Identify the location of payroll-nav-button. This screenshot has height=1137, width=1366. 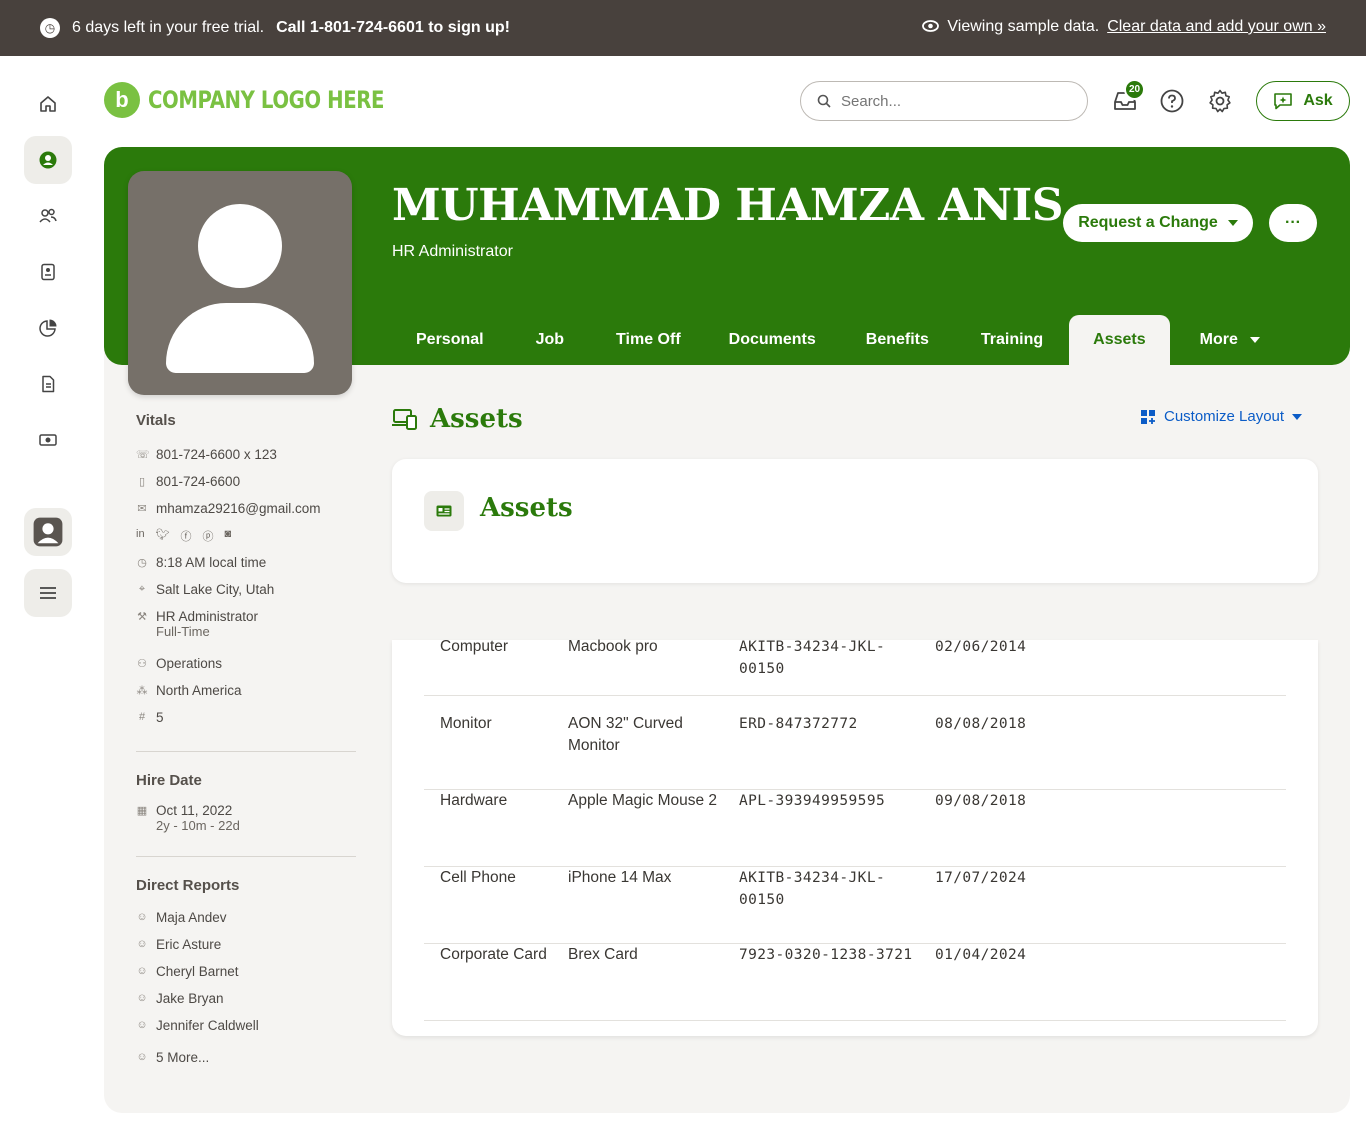
(48, 440).